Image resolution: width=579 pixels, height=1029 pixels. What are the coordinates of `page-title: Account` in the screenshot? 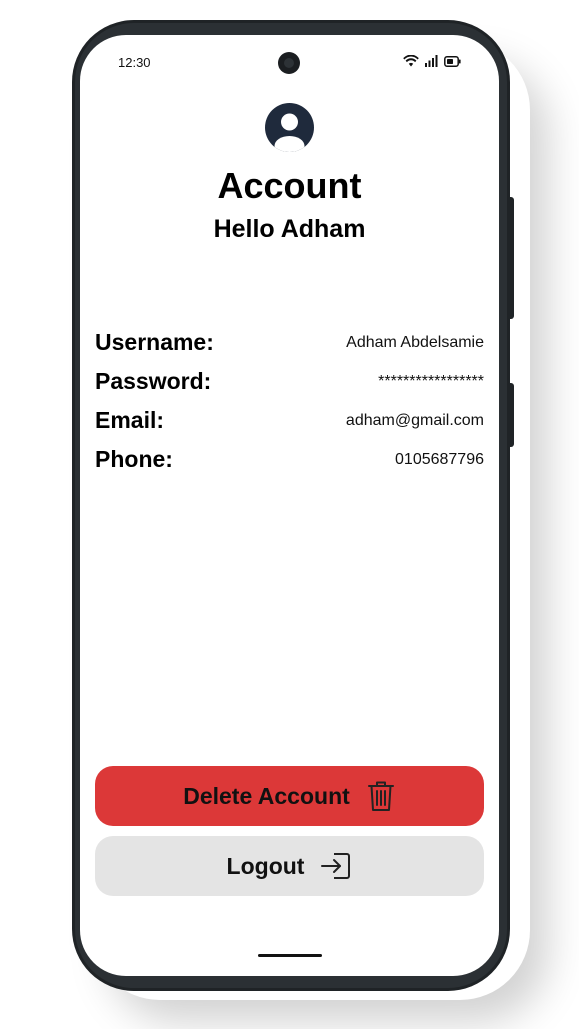 It's located at (289, 185).